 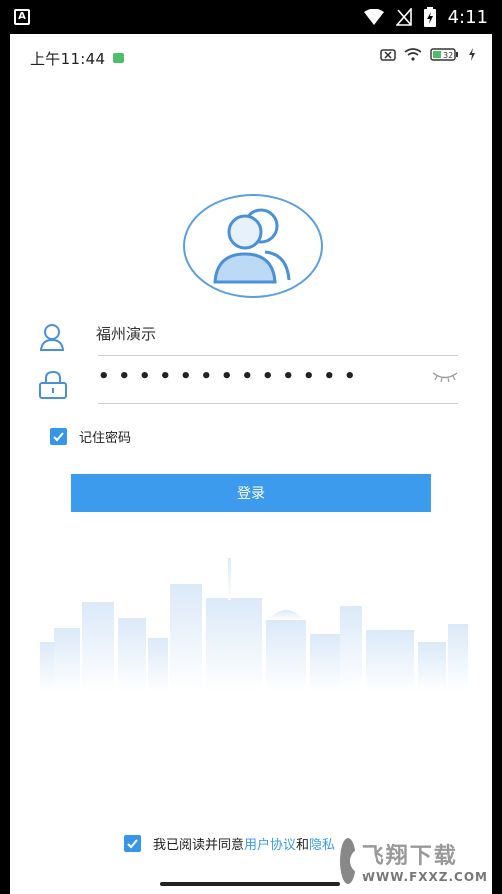 What do you see at coordinates (428, 54) in the screenshot?
I see `app-status-icons: 32` at bounding box center [428, 54].